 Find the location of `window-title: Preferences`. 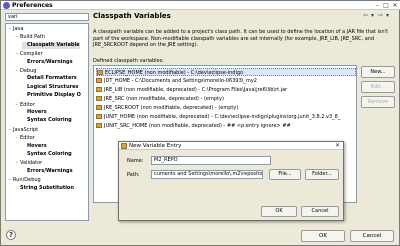

window-title: Preferences is located at coordinates (32, 5).